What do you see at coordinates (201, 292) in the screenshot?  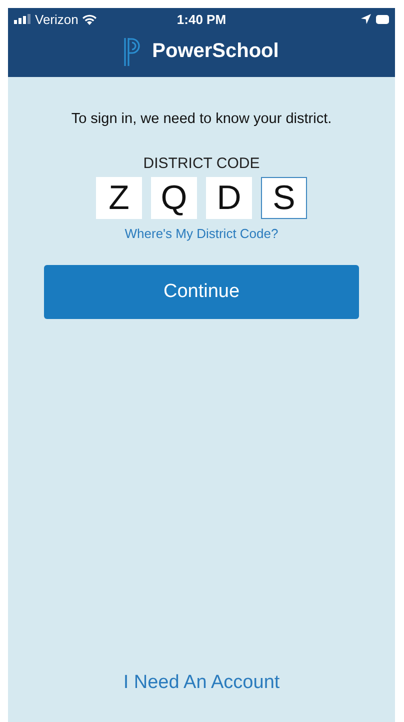 I see `continue-button: Continue` at bounding box center [201, 292].